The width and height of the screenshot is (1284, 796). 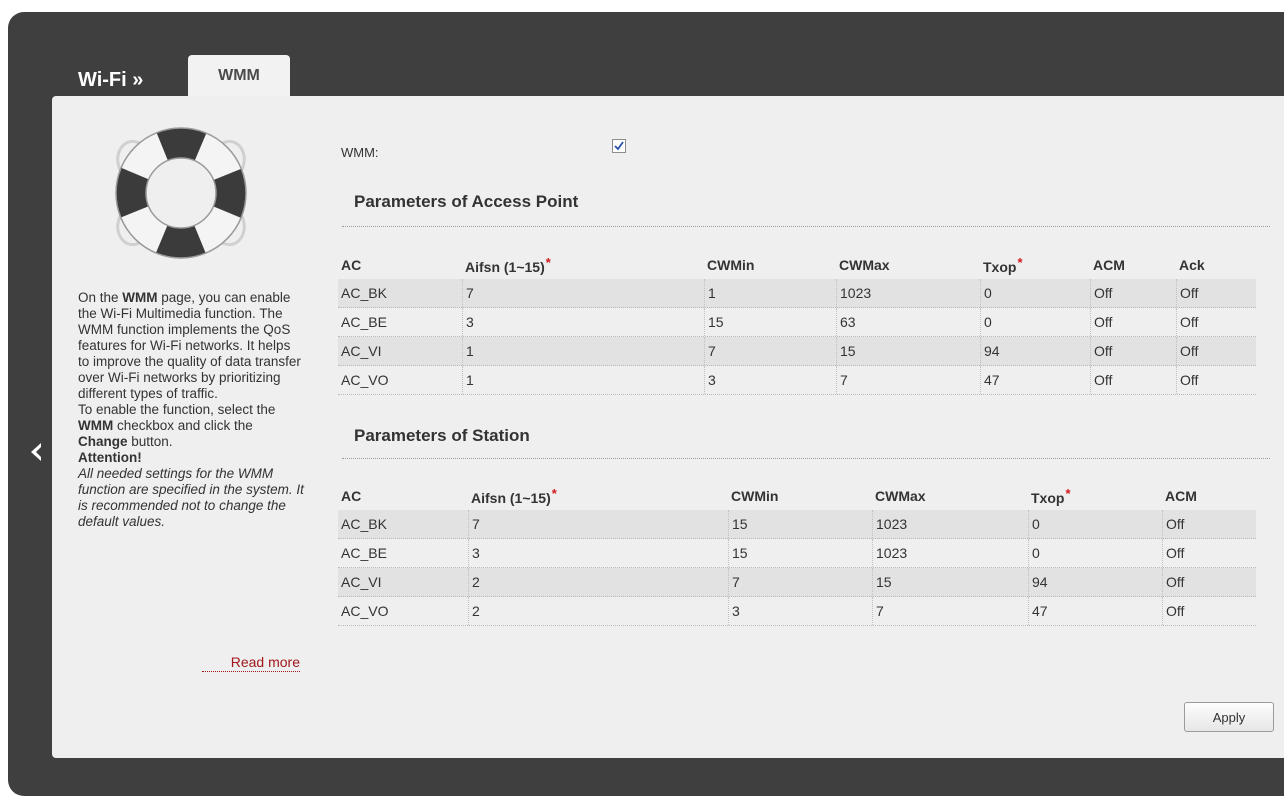 What do you see at coordinates (111, 80) in the screenshot?
I see `breadcrumb: Wi-Fi »` at bounding box center [111, 80].